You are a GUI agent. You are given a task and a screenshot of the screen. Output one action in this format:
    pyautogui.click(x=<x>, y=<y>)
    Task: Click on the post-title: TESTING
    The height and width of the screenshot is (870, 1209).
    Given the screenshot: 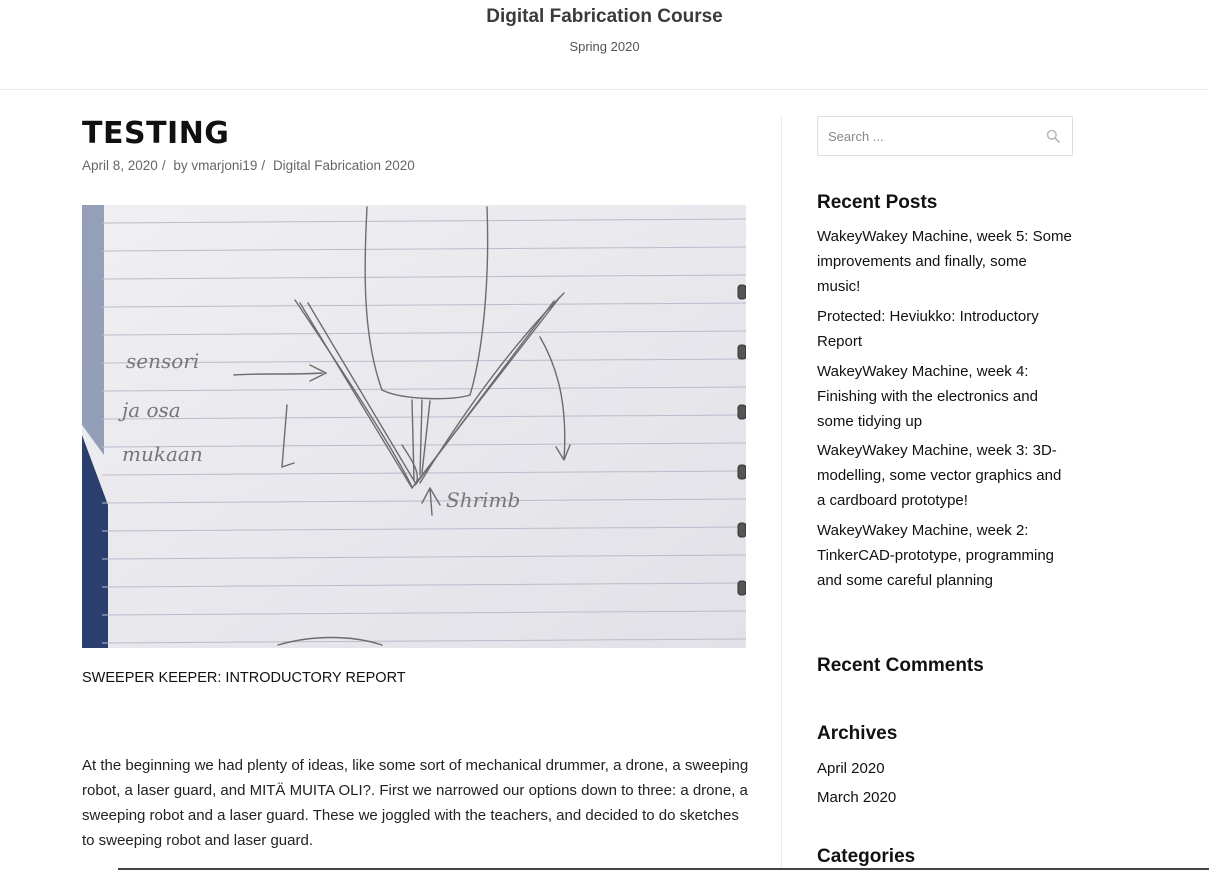 What is the action you would take?
    pyautogui.click(x=156, y=133)
    